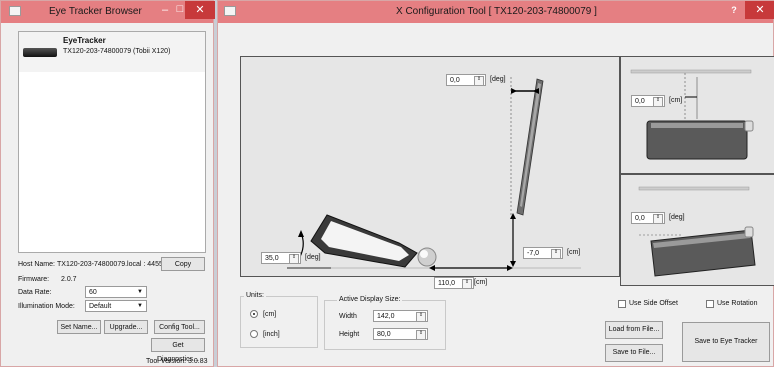  I want to click on rotation-value: 0,0, so click(640, 218).